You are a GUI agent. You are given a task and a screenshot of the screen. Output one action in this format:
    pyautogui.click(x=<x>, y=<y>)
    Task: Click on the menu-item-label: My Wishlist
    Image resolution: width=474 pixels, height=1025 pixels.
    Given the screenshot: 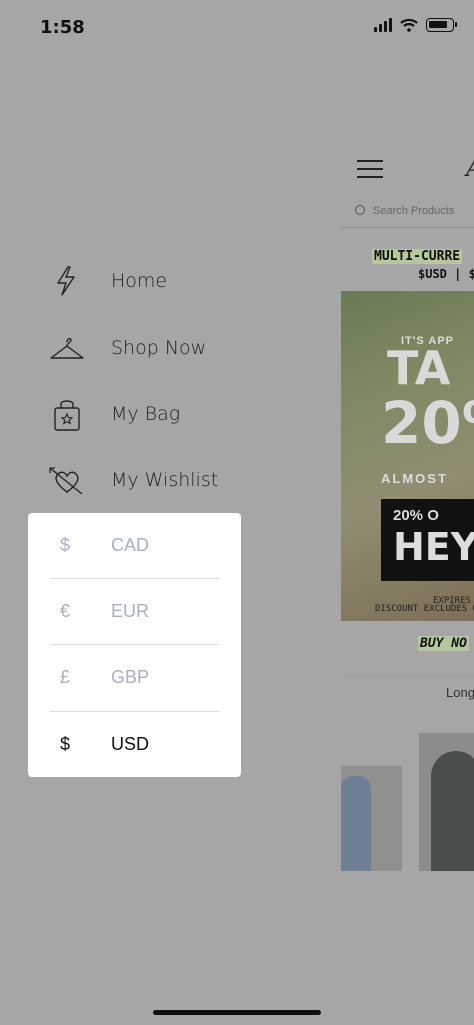 What is the action you would take?
    pyautogui.click(x=165, y=480)
    